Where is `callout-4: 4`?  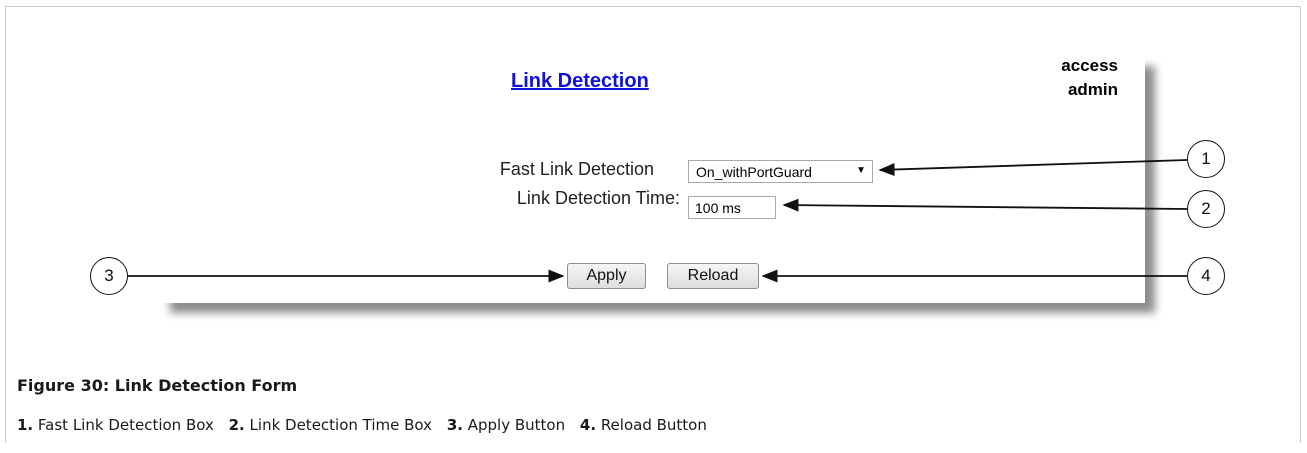
callout-4: 4 is located at coordinates (1206, 276).